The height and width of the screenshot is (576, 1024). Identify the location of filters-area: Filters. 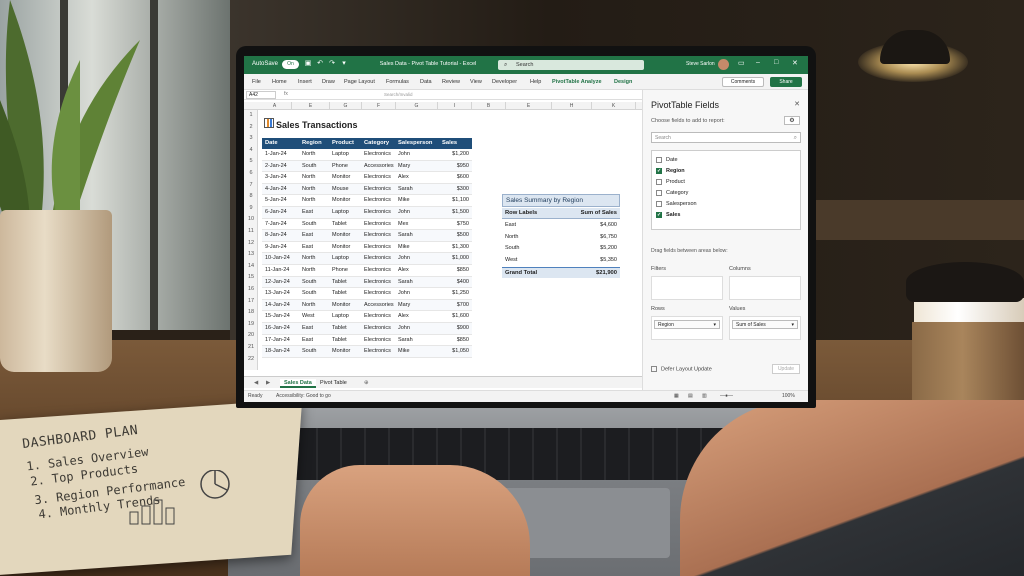
(687, 284).